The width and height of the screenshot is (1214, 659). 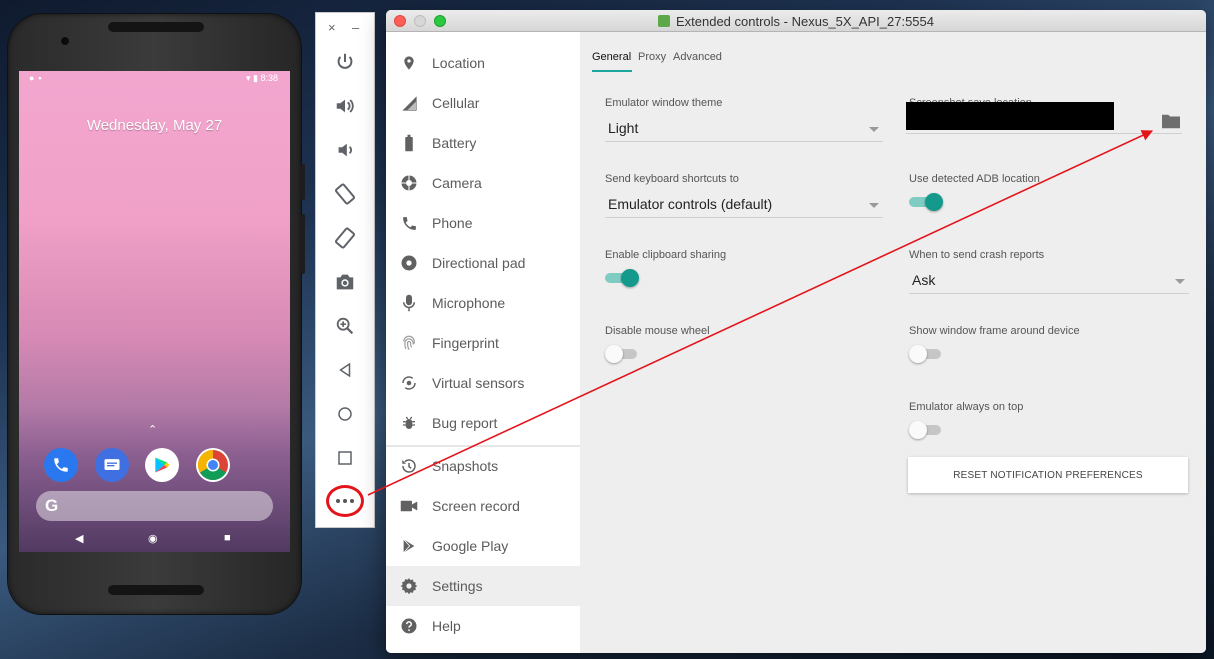 What do you see at coordinates (345, 501) in the screenshot?
I see `more-icon` at bounding box center [345, 501].